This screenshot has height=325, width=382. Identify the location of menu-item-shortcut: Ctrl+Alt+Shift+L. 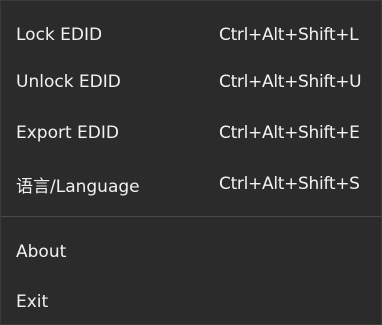
(289, 35).